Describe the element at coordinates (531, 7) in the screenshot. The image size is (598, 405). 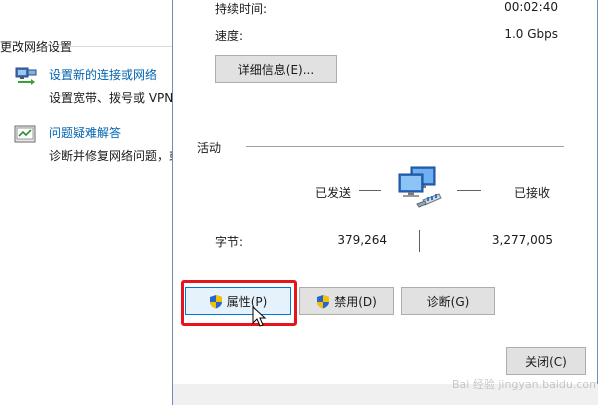
I see `duration-value: 00:02:40` at that location.